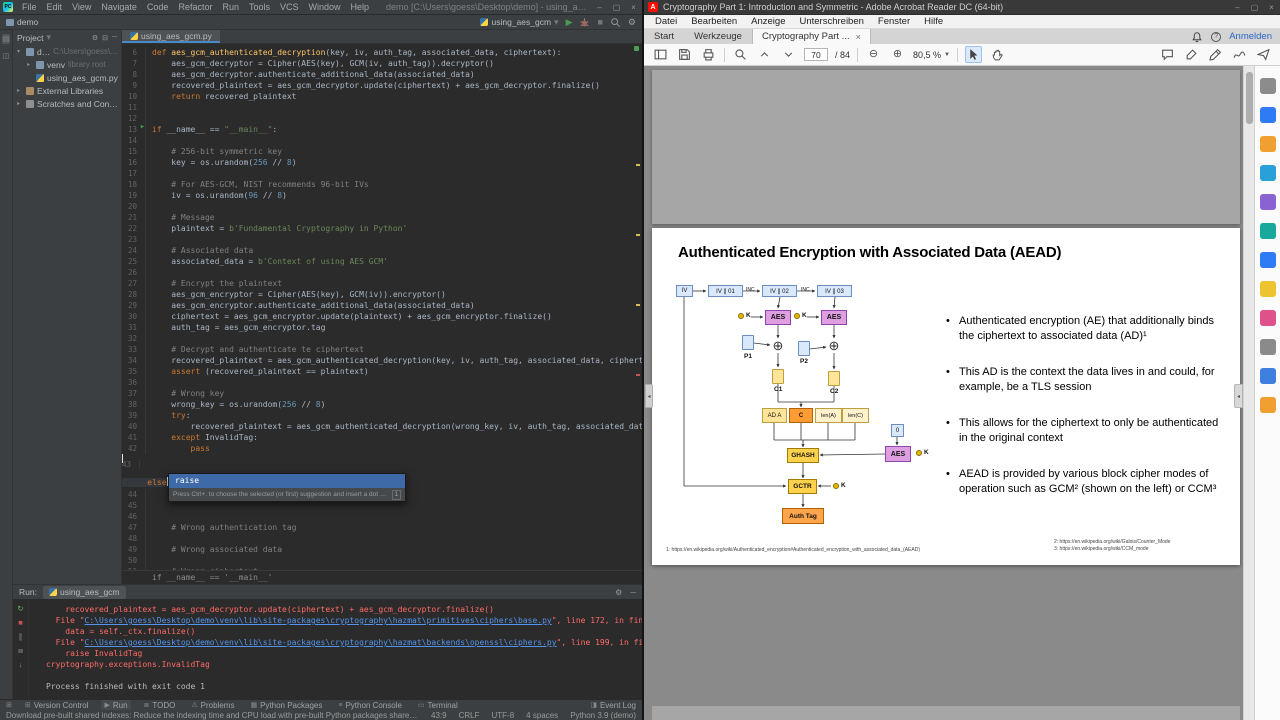 The height and width of the screenshot is (720, 1280). What do you see at coordinates (370, 705) in the screenshot?
I see `toolwindow-button-python-console: ≡ Python Console` at bounding box center [370, 705].